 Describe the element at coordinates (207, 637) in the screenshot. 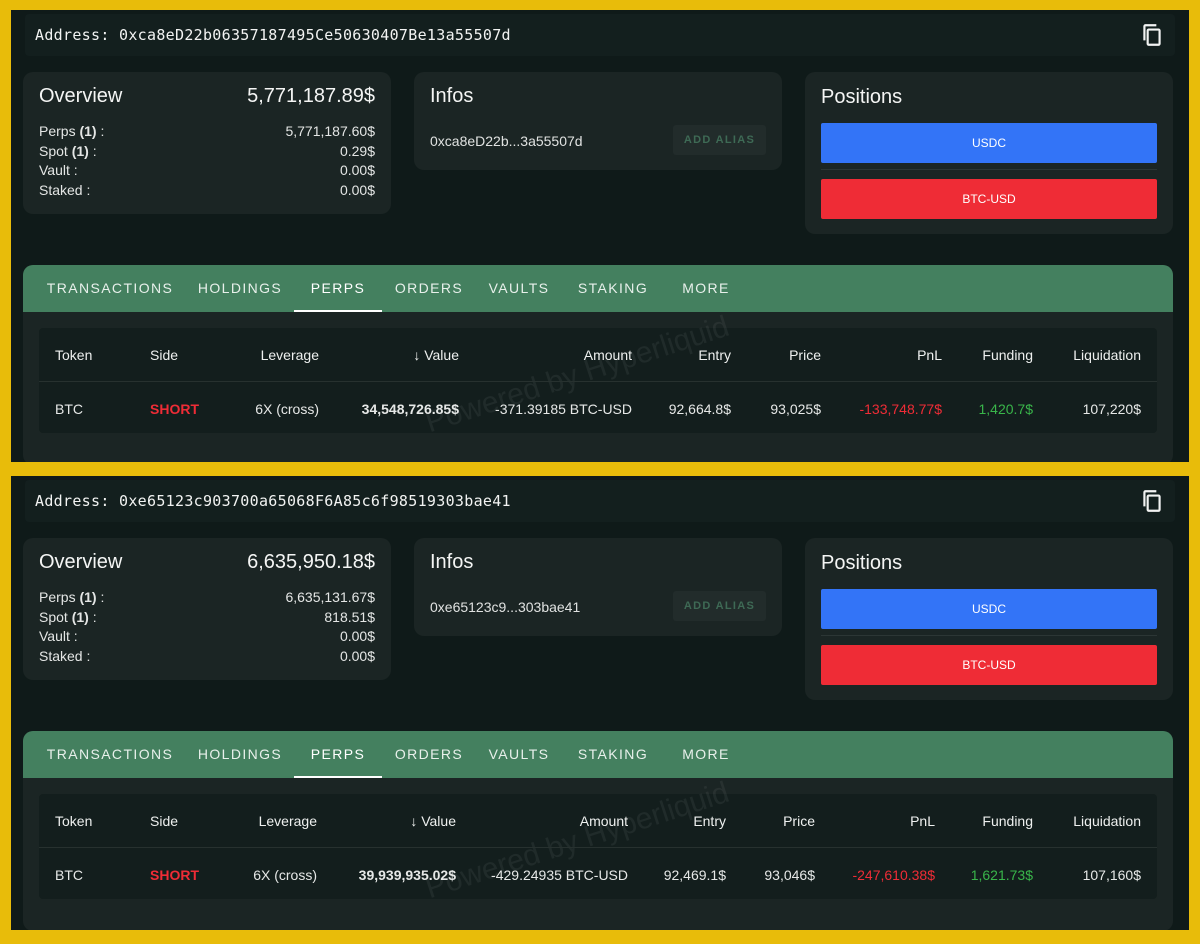

I see `overview-row-vault: Vault : 0.00$` at that location.